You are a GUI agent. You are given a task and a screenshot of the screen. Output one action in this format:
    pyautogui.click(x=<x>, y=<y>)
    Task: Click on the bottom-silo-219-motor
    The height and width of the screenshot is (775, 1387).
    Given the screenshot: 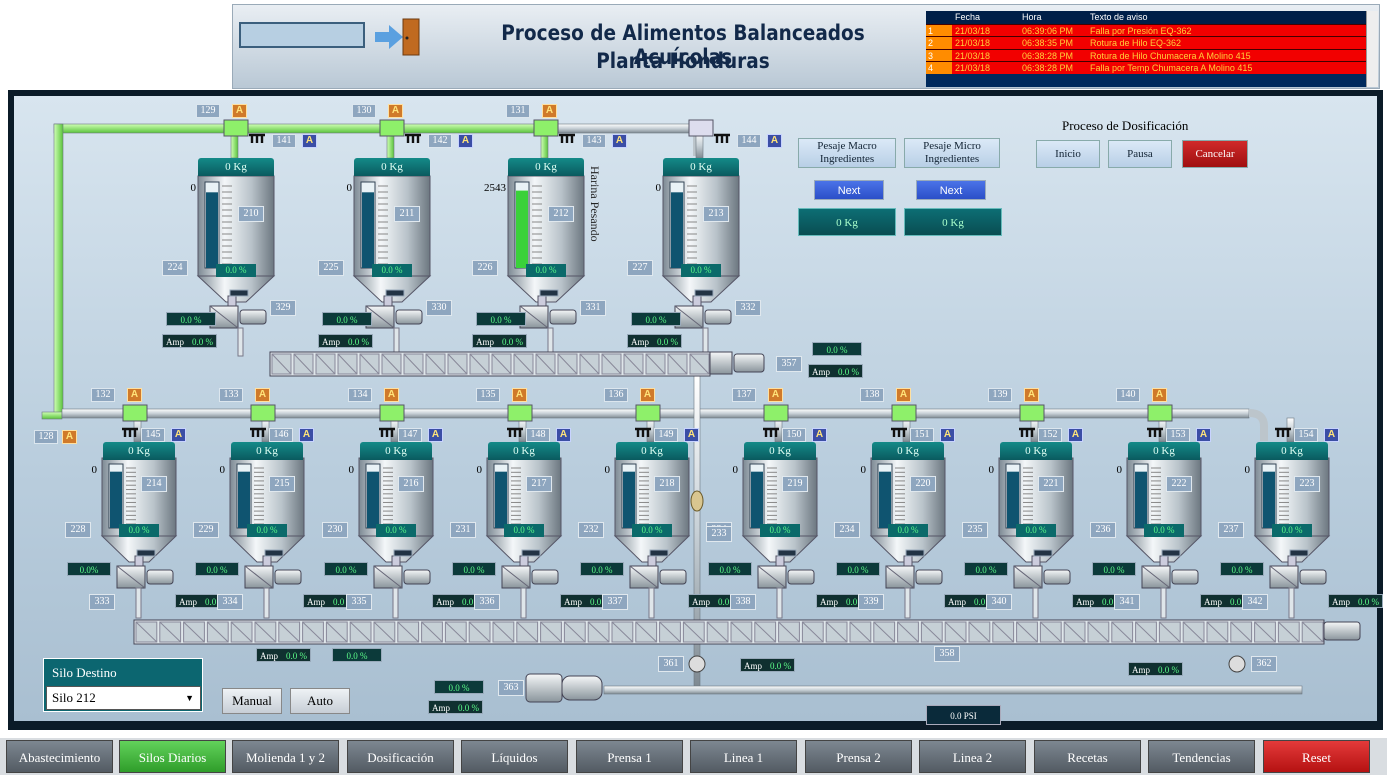 What is the action you would take?
    pyautogui.click(x=801, y=577)
    